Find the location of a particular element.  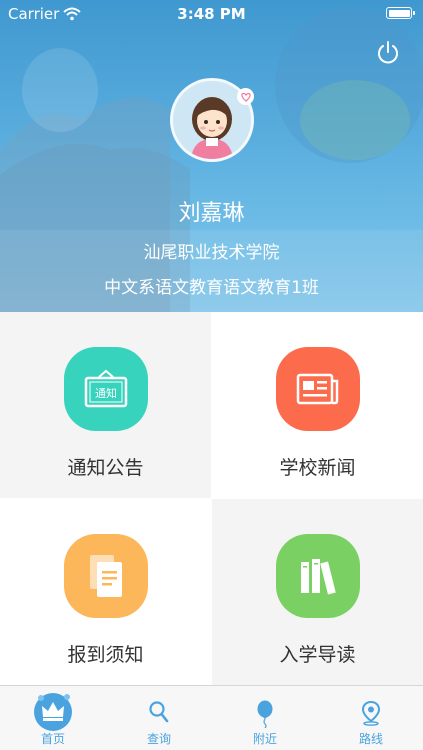

search-icon is located at coordinates (159, 712).